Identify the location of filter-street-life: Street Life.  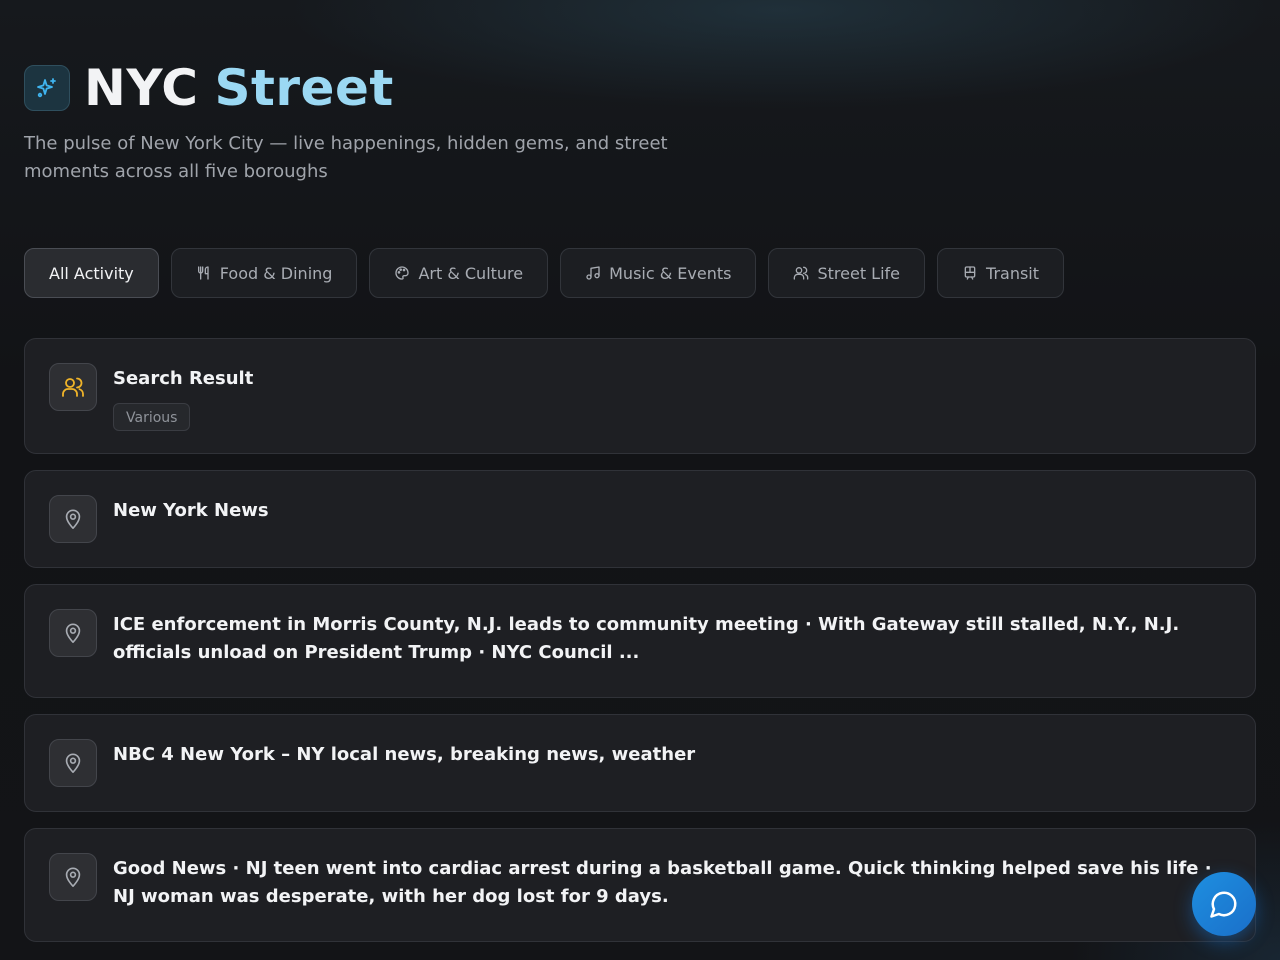
(847, 273).